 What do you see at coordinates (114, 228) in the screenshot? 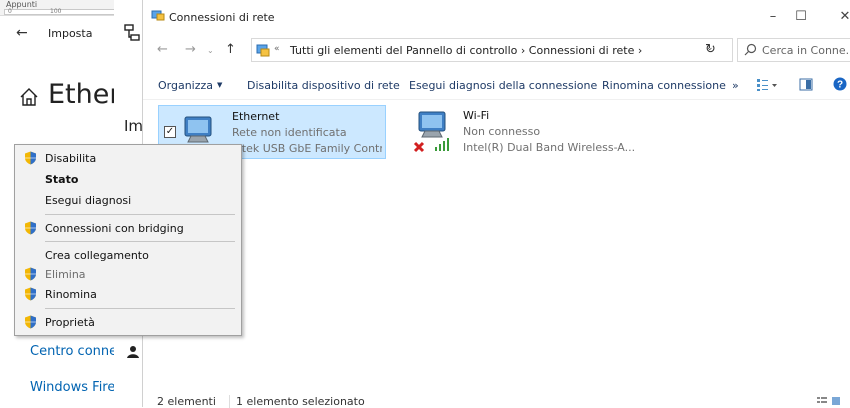
I see `menu-label: Connessioni con bridging` at bounding box center [114, 228].